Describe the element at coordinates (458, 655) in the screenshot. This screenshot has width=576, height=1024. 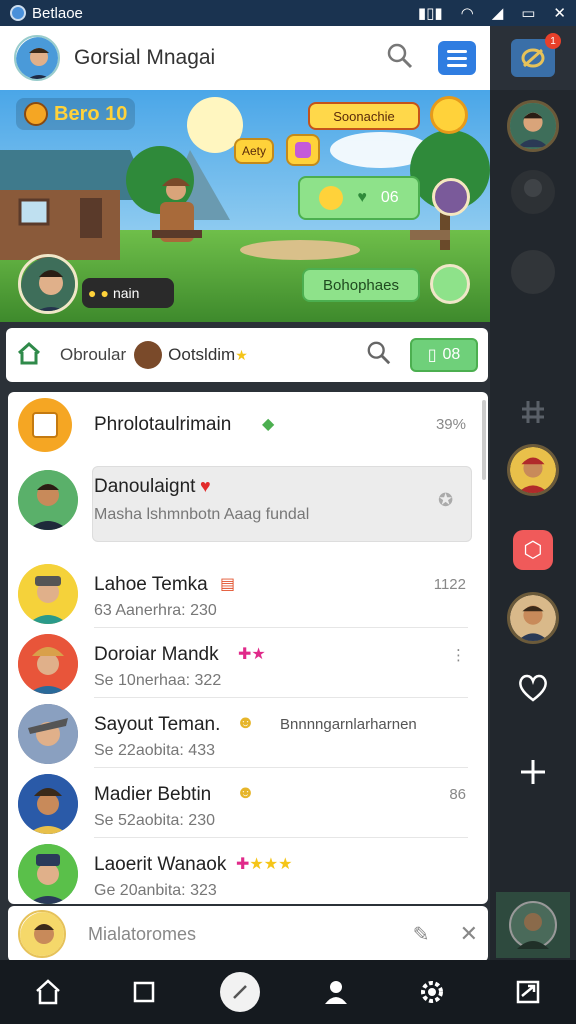
I see `more-icon: ⋮` at that location.